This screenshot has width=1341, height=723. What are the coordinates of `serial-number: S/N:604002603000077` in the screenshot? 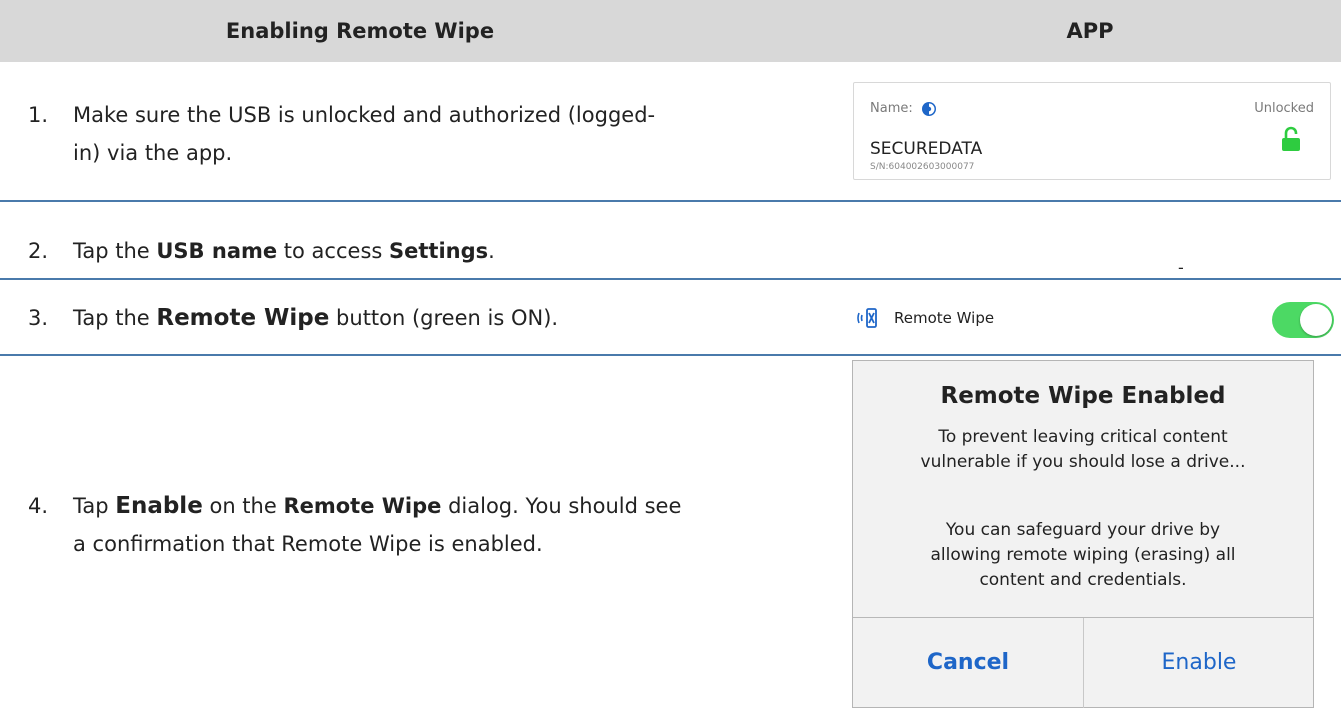 It's located at (922, 167).